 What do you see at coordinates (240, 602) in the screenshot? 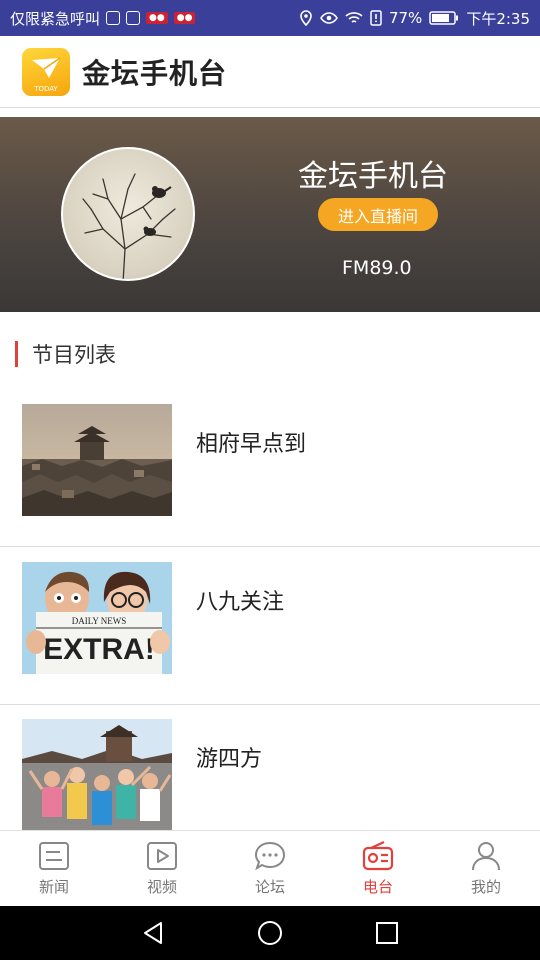
I see `program-name: 八九关注` at bounding box center [240, 602].